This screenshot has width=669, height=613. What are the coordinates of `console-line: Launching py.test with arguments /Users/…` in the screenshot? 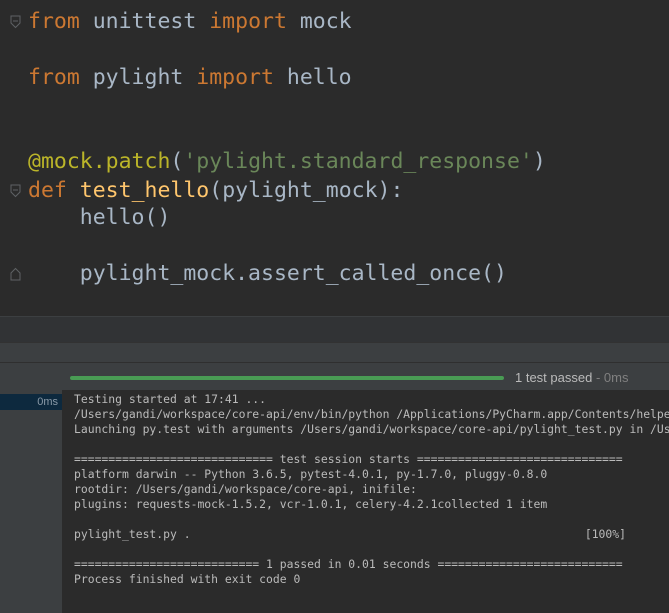 It's located at (371, 429).